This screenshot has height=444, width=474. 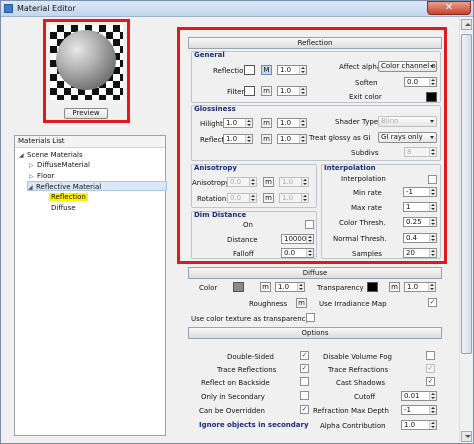 What do you see at coordinates (407, 121) in the screenshot?
I see `shader-type-dropdown: Blinn` at bounding box center [407, 121].